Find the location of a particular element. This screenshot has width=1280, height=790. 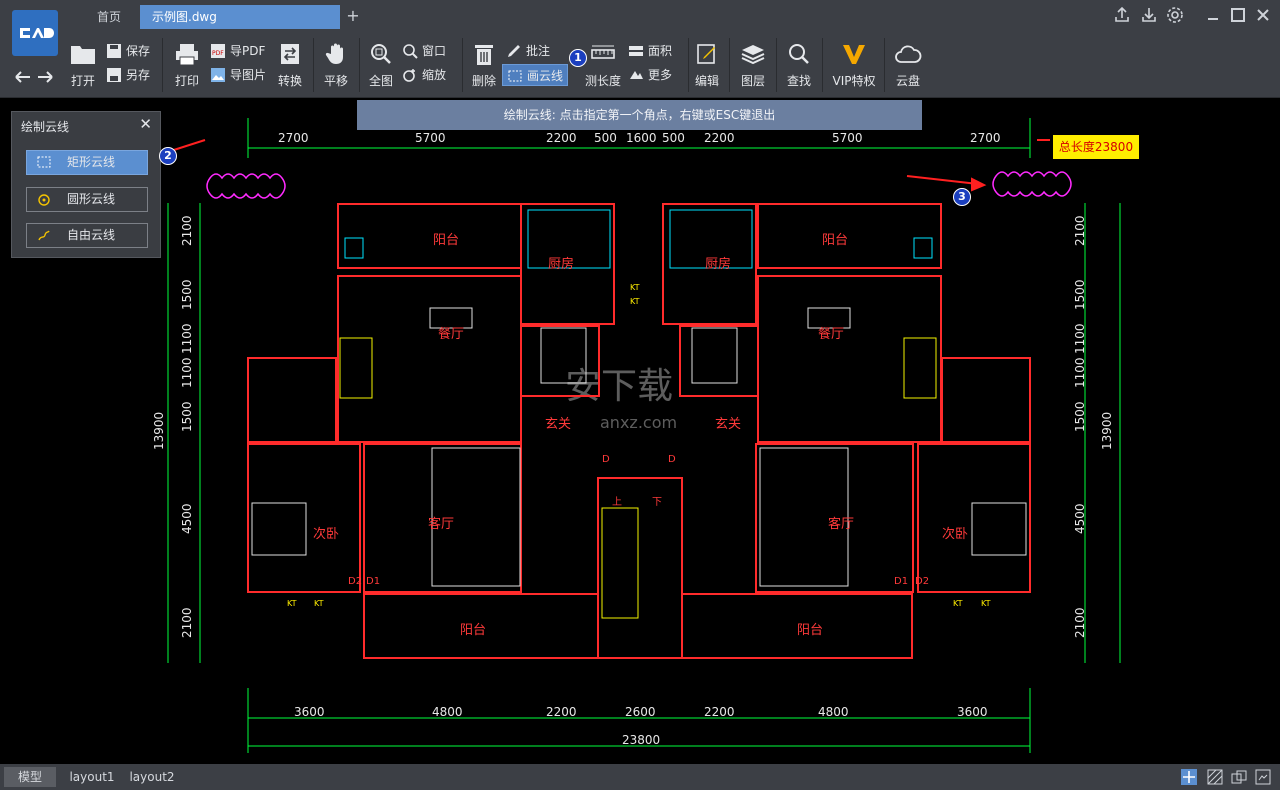

tab-layout2: layout2 is located at coordinates (152, 777).